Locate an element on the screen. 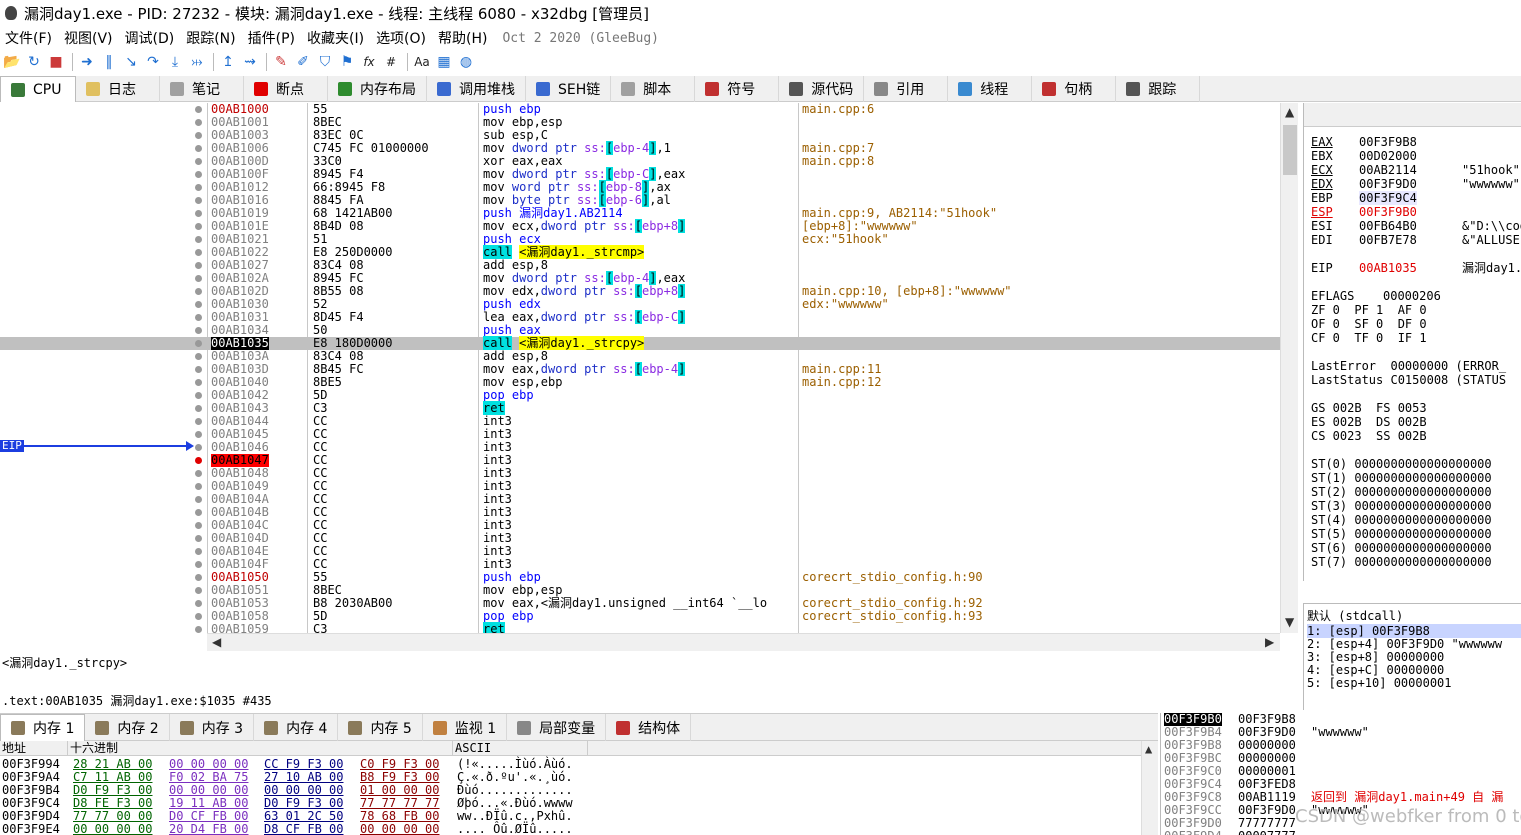 The image size is (1521, 835). fpu-register-row: ST(6) 0000000000000000000 is located at coordinates (1401, 548).